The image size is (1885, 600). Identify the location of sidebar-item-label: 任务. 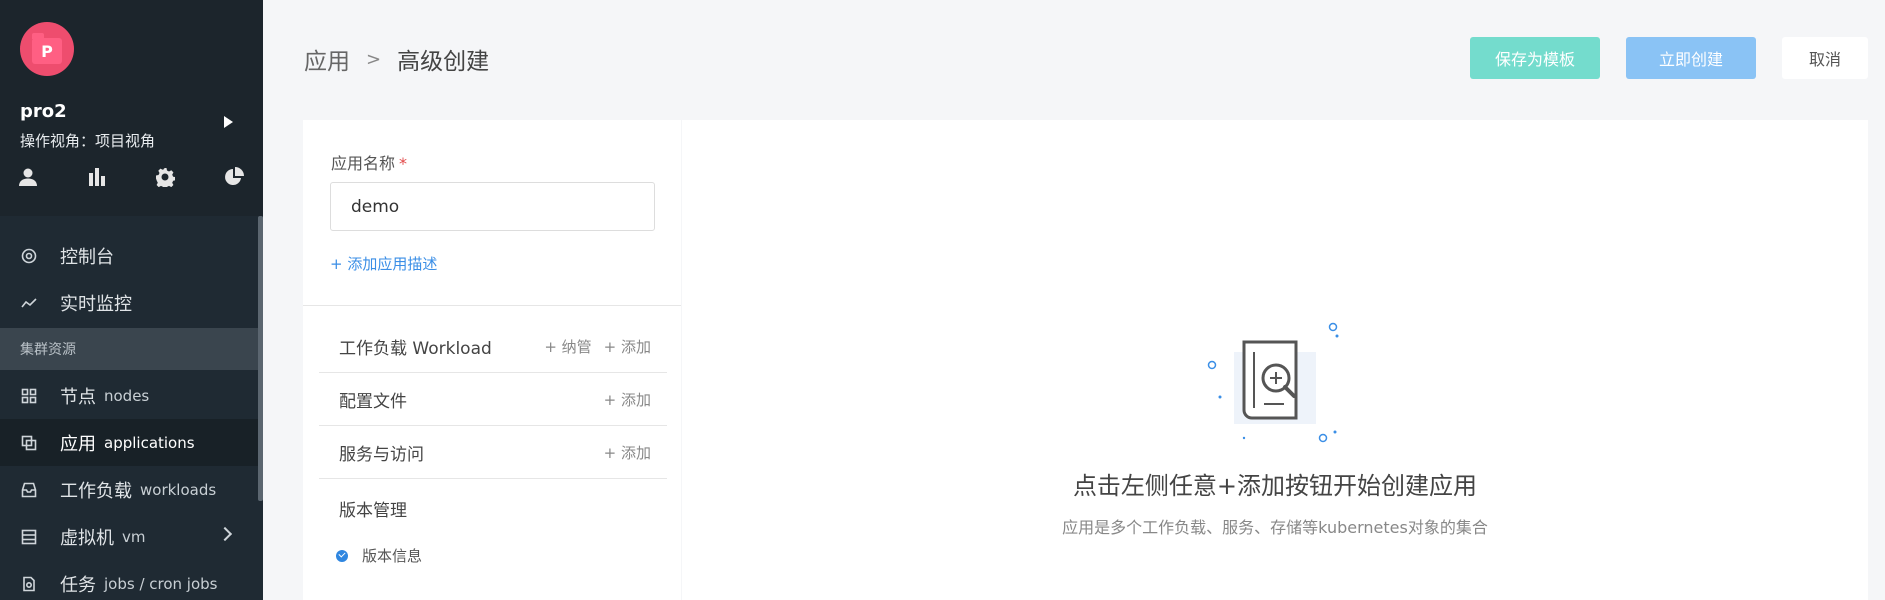
(78, 585).